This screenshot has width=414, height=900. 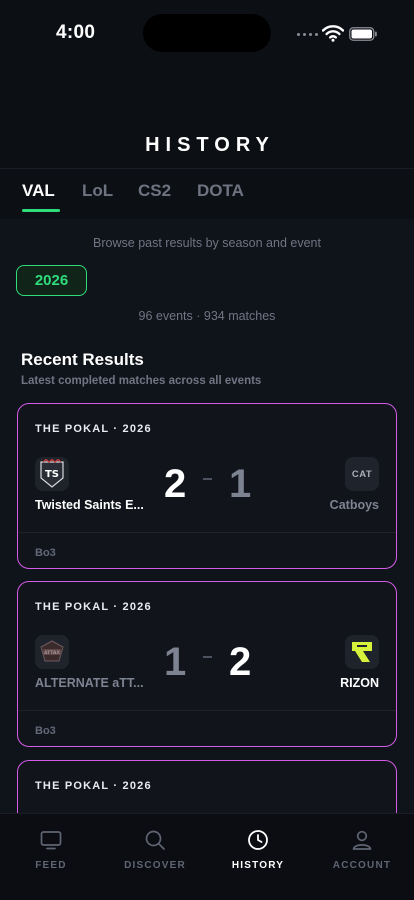 I want to click on team2-logo-text: CAT, so click(x=362, y=474).